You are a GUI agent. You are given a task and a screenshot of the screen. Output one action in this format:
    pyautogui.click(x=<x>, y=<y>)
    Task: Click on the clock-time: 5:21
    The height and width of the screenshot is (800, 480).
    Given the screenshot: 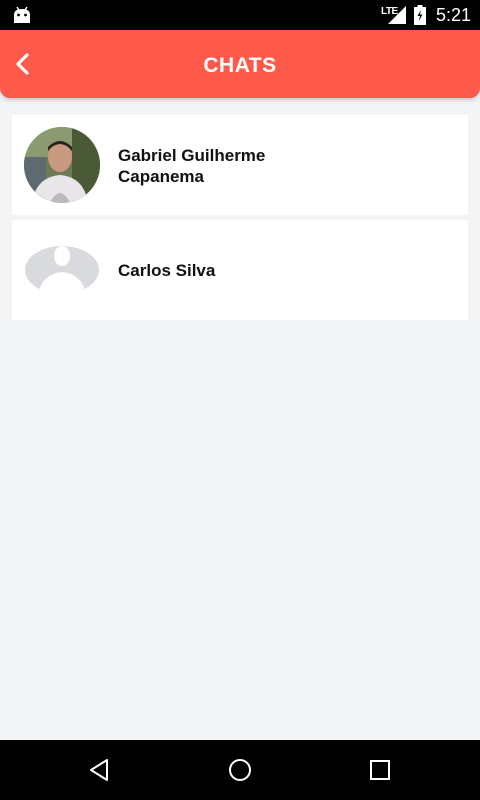 What is the action you would take?
    pyautogui.click(x=454, y=15)
    